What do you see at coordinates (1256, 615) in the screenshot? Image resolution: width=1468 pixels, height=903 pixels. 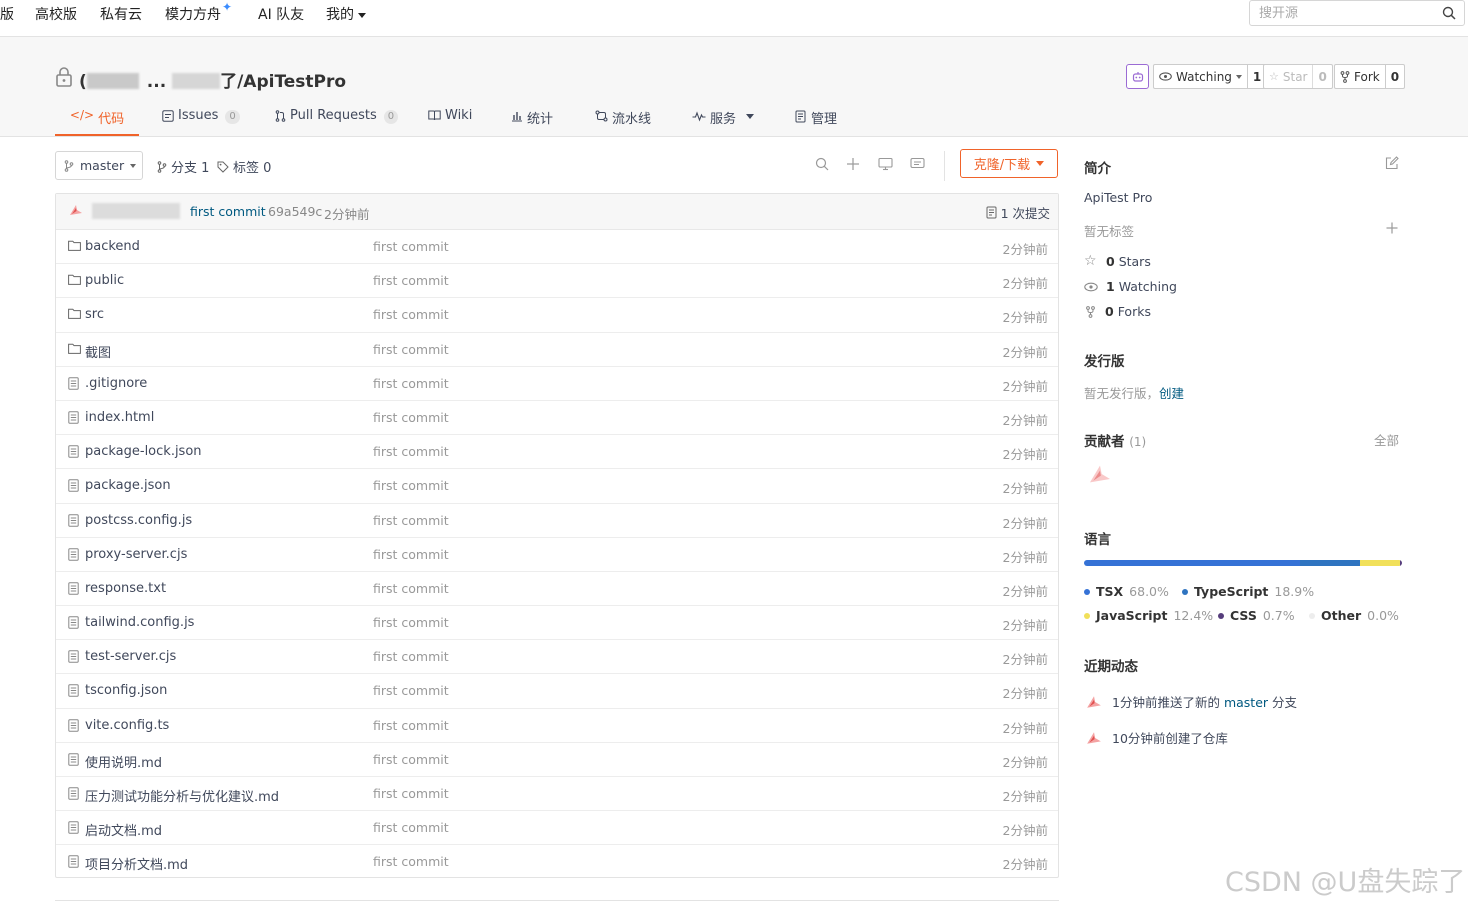 I see `language-item: CSS 0.7%` at bounding box center [1256, 615].